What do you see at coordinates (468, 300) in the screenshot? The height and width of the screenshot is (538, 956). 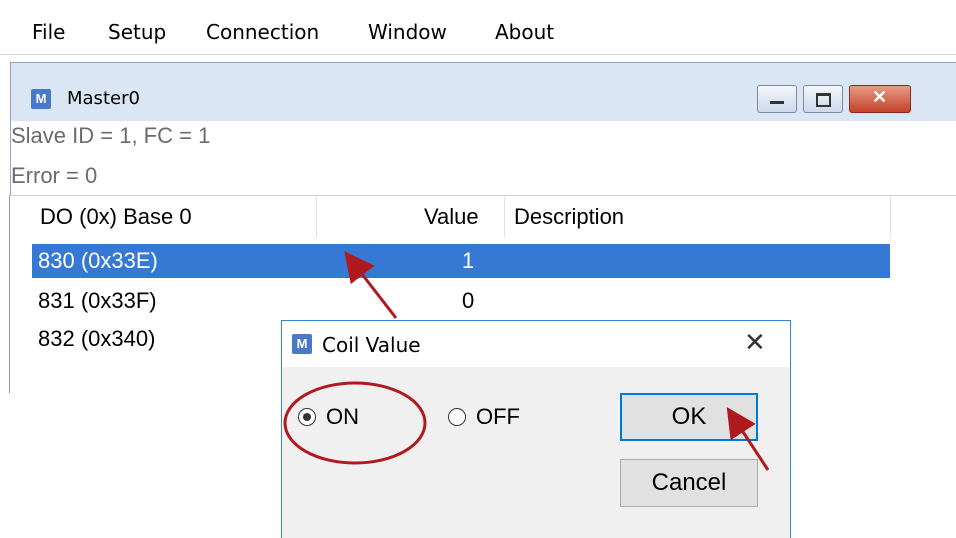 I see `cell-value: 0` at bounding box center [468, 300].